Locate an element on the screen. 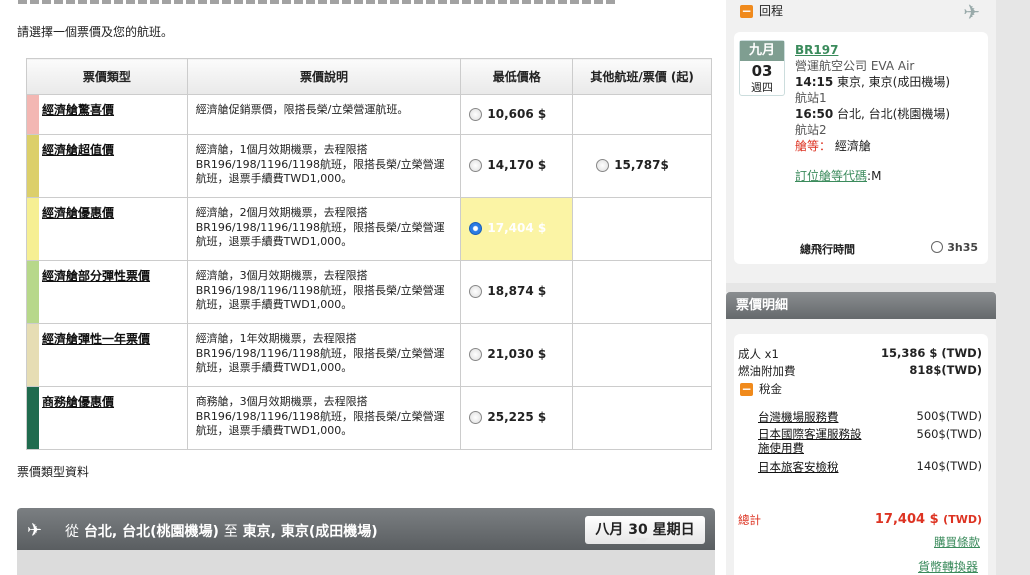 This screenshot has width=1030, height=575. fuel-surcharge-row: 燃油附加費 818$(TWD) is located at coordinates (860, 370).